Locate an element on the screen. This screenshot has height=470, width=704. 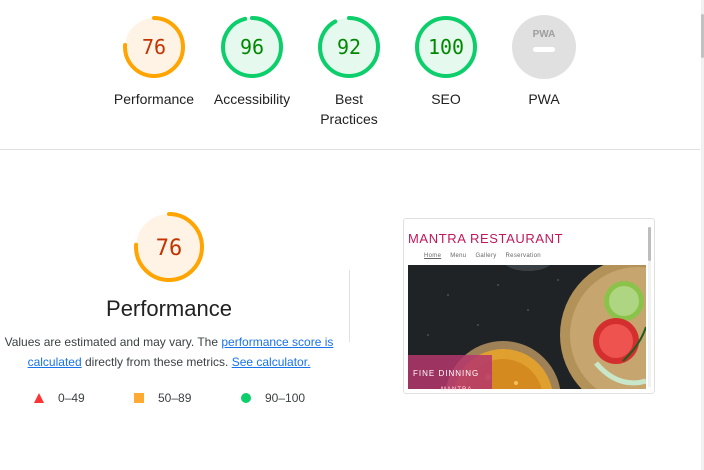
gauge-seo-ring: 100 is located at coordinates (446, 47).